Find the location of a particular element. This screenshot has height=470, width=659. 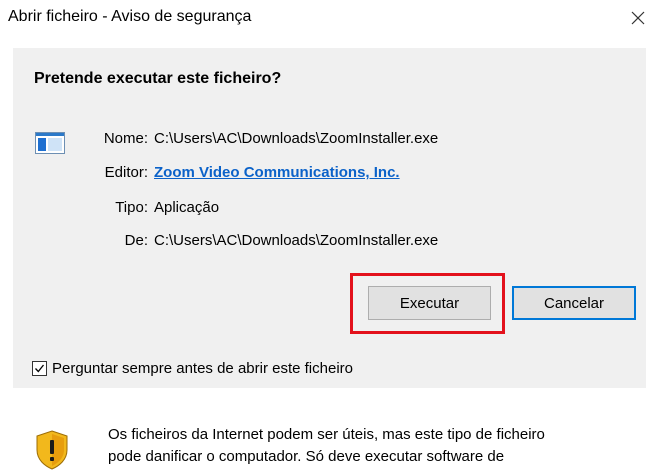

from-label: De: is located at coordinates (136, 240).